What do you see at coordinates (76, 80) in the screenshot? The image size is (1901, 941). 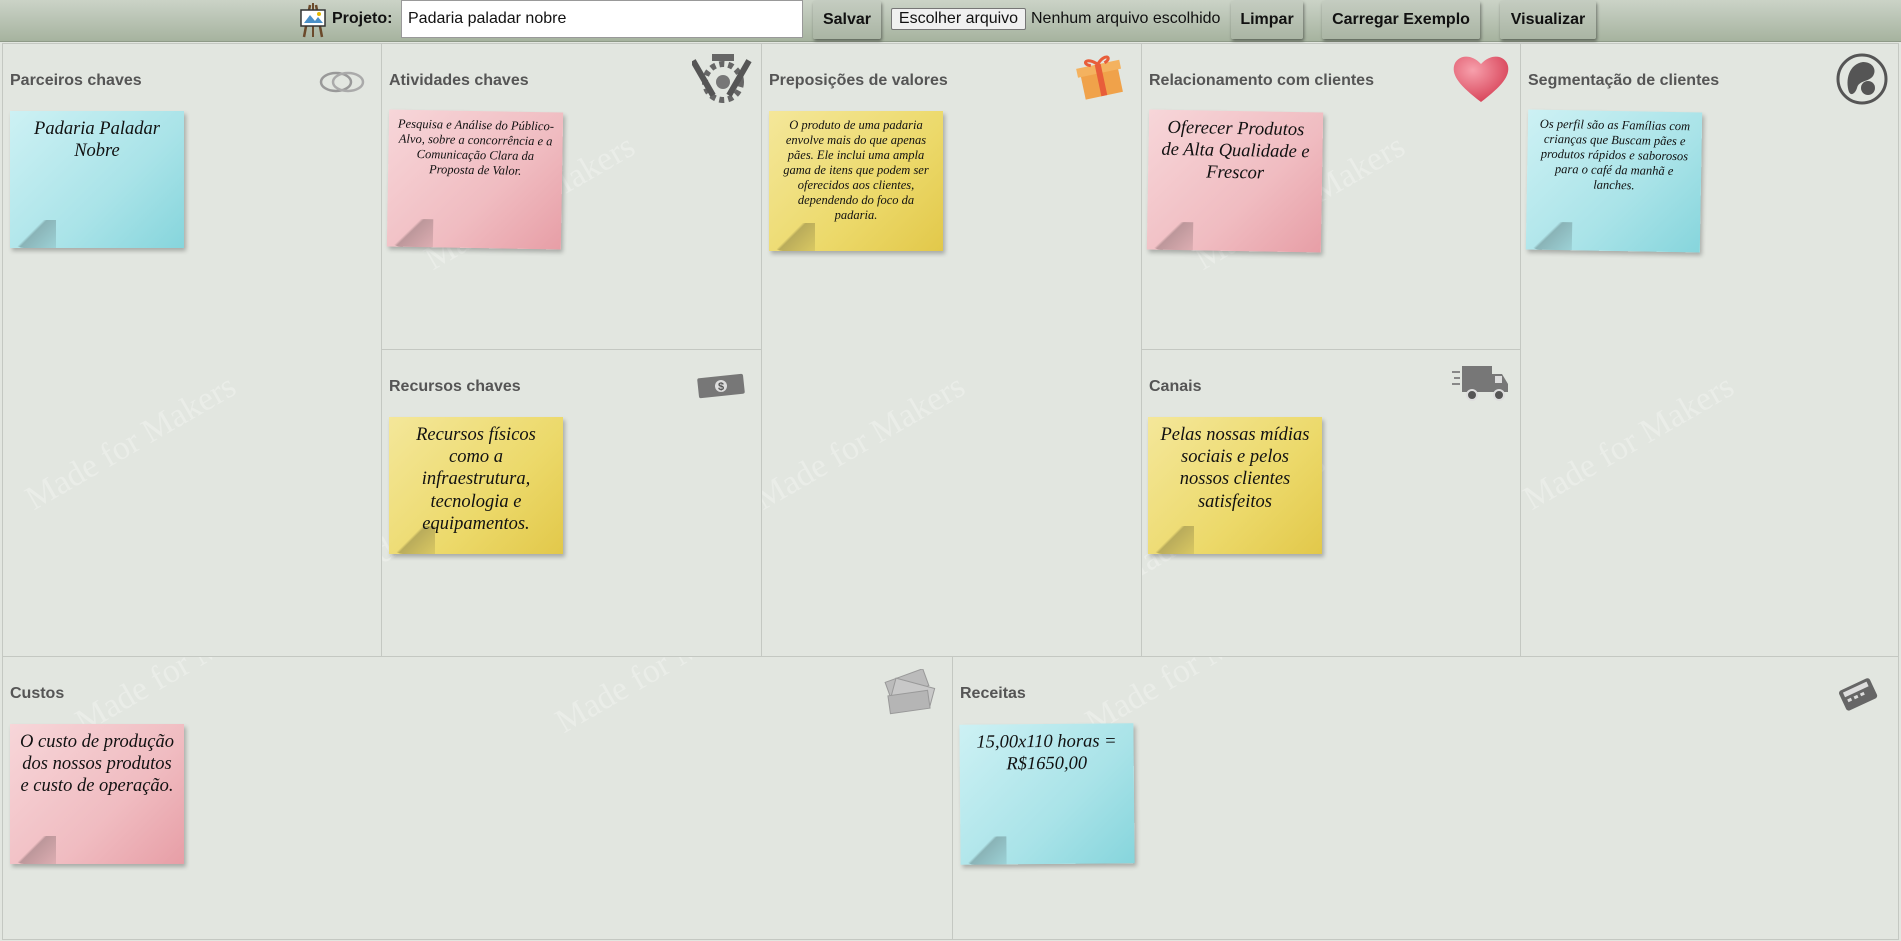 I see `section-title: Parceiros chaves` at bounding box center [76, 80].